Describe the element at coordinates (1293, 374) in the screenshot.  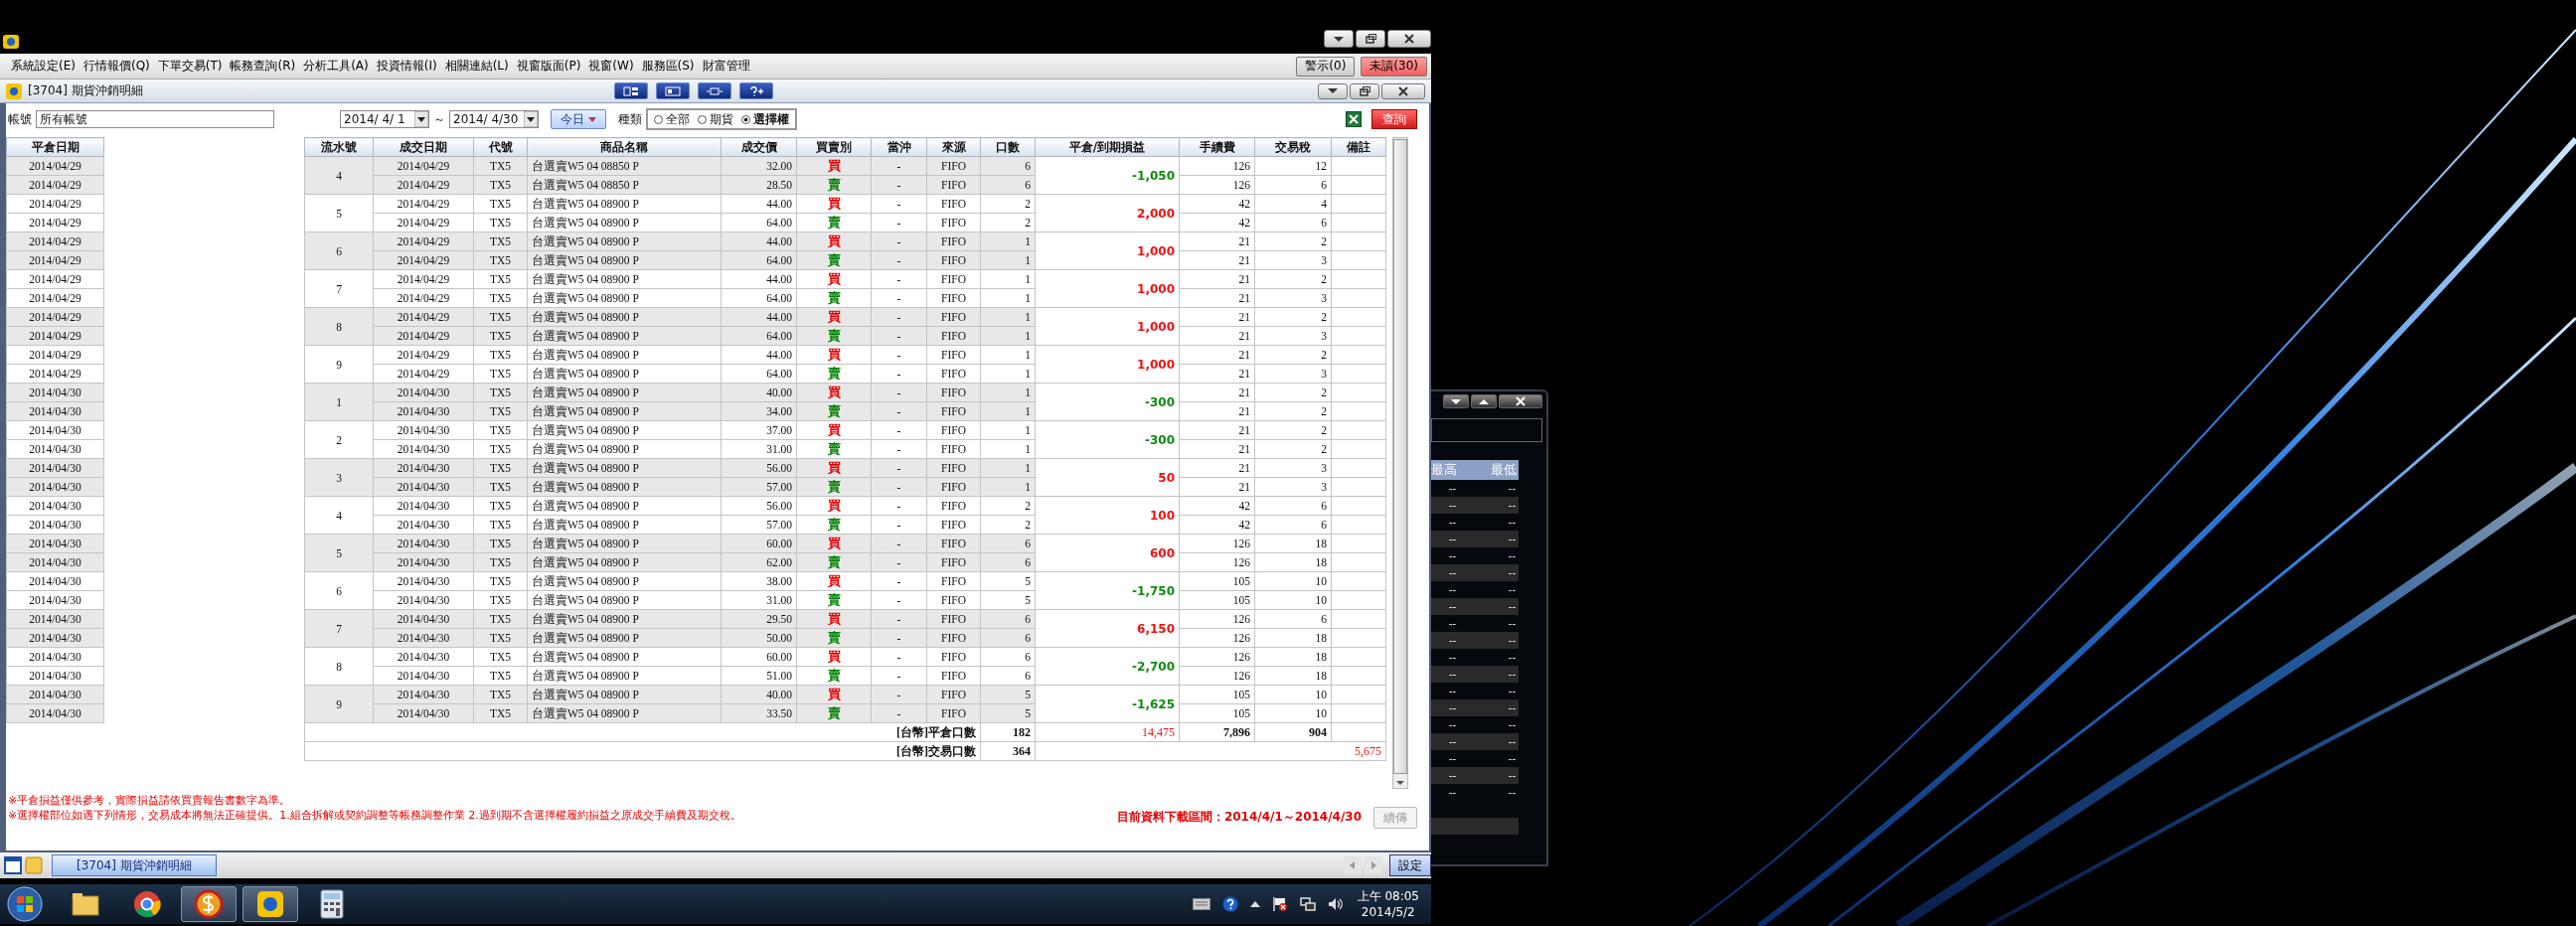
I see `table-cell: 3` at that location.